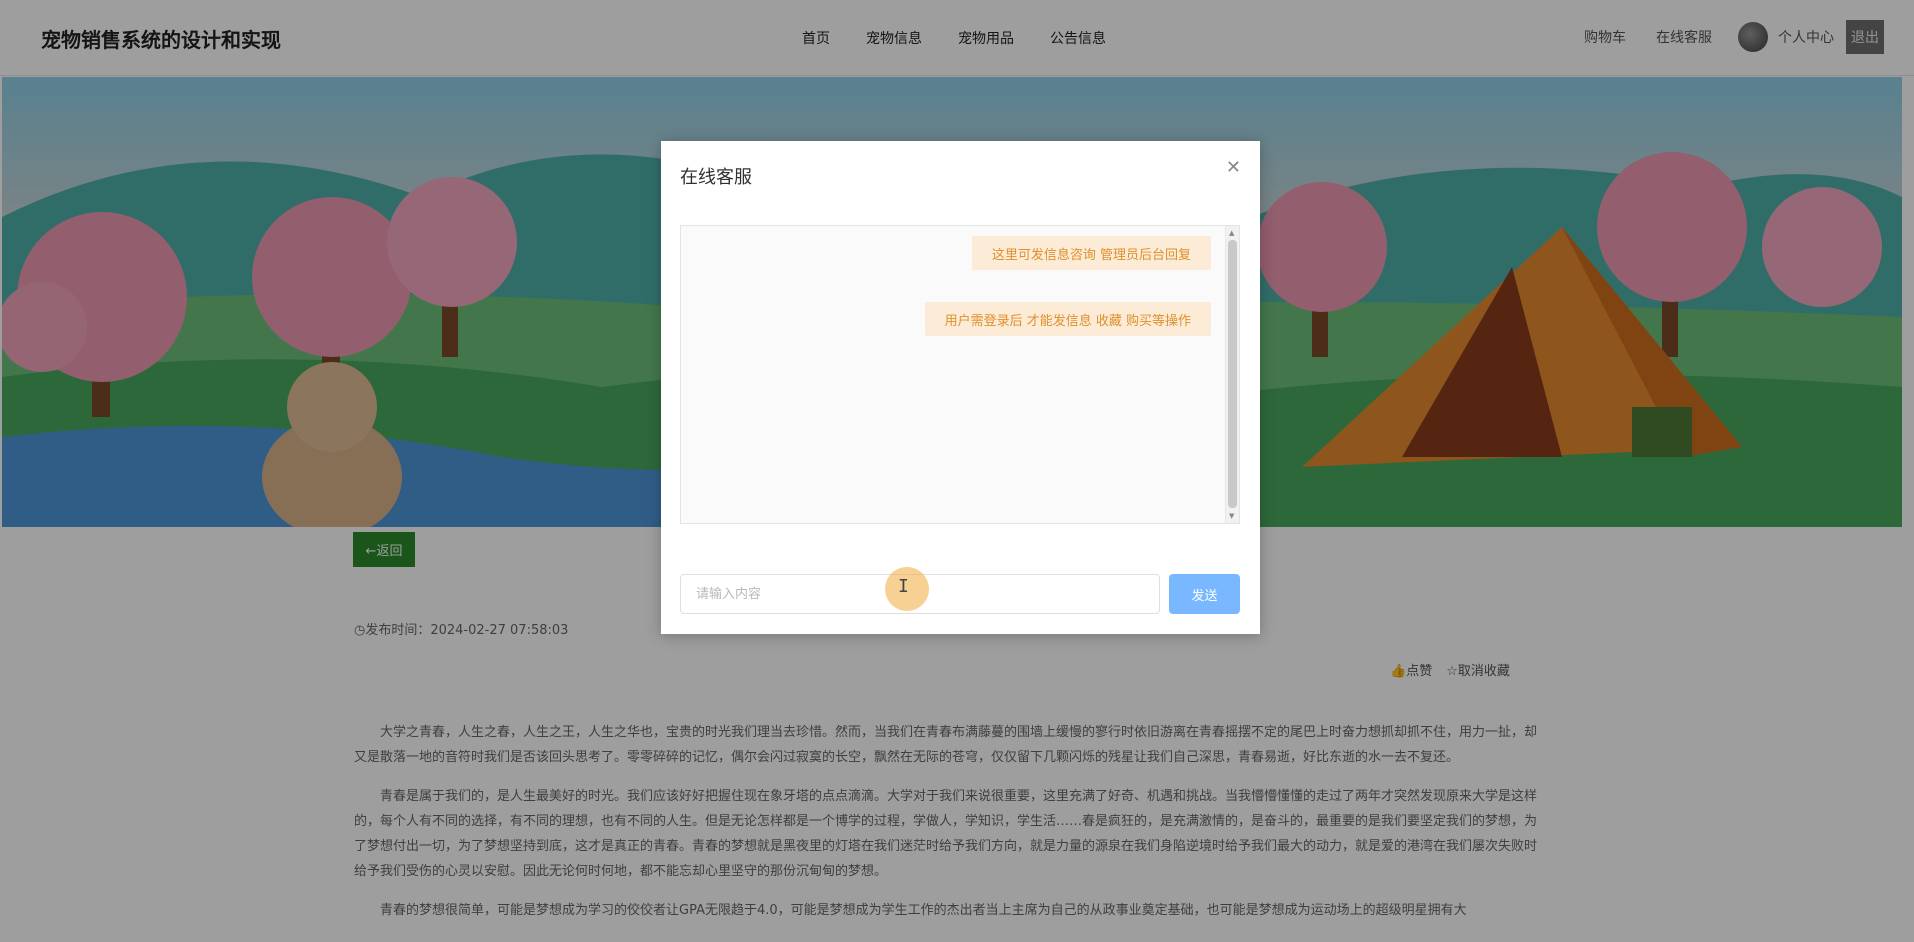 This screenshot has height=942, width=1914. What do you see at coordinates (716, 177) in the screenshot?
I see `dialog-title: 在线客服` at bounding box center [716, 177].